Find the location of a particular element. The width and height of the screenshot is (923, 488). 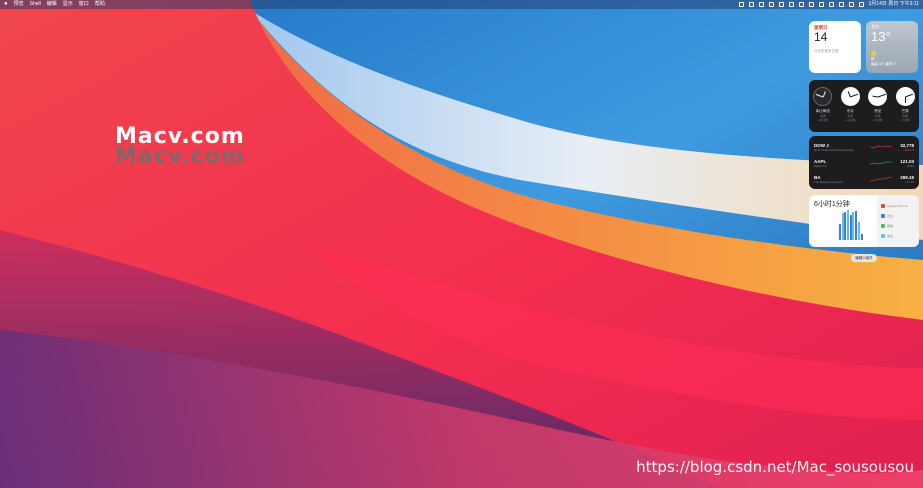

stock-change: +293.05 is located at coordinates (908, 149).